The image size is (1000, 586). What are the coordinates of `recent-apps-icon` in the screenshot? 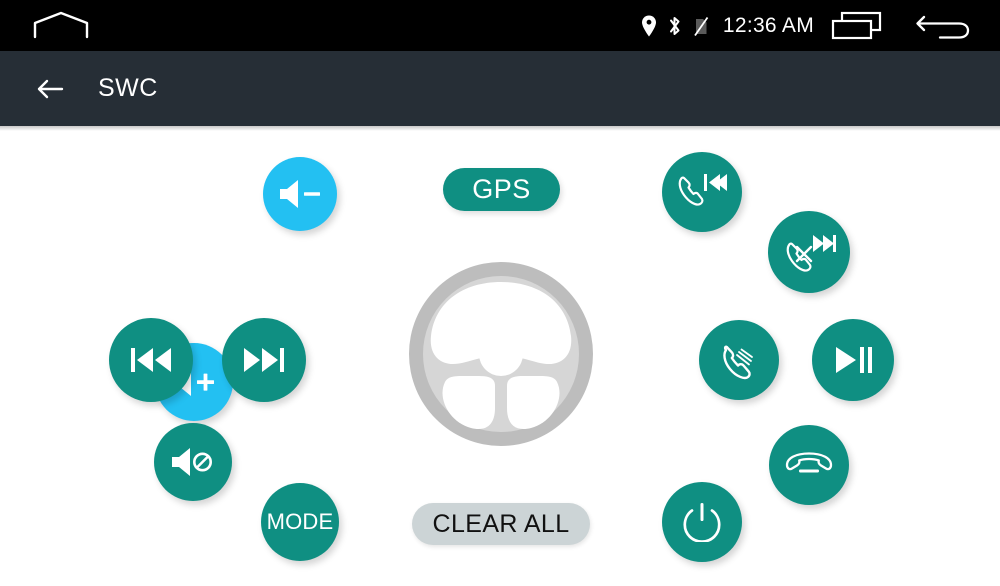 It's located at (857, 26).